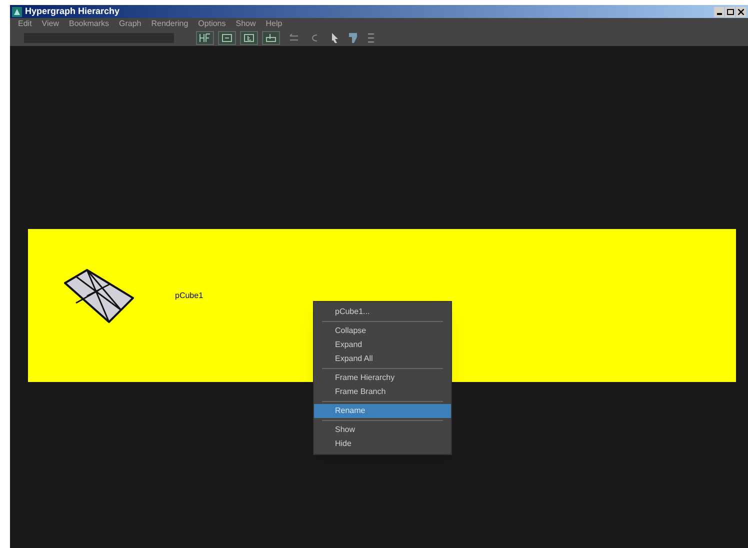  Describe the element at coordinates (169, 24) in the screenshot. I see `menu-item: Rendering` at that location.